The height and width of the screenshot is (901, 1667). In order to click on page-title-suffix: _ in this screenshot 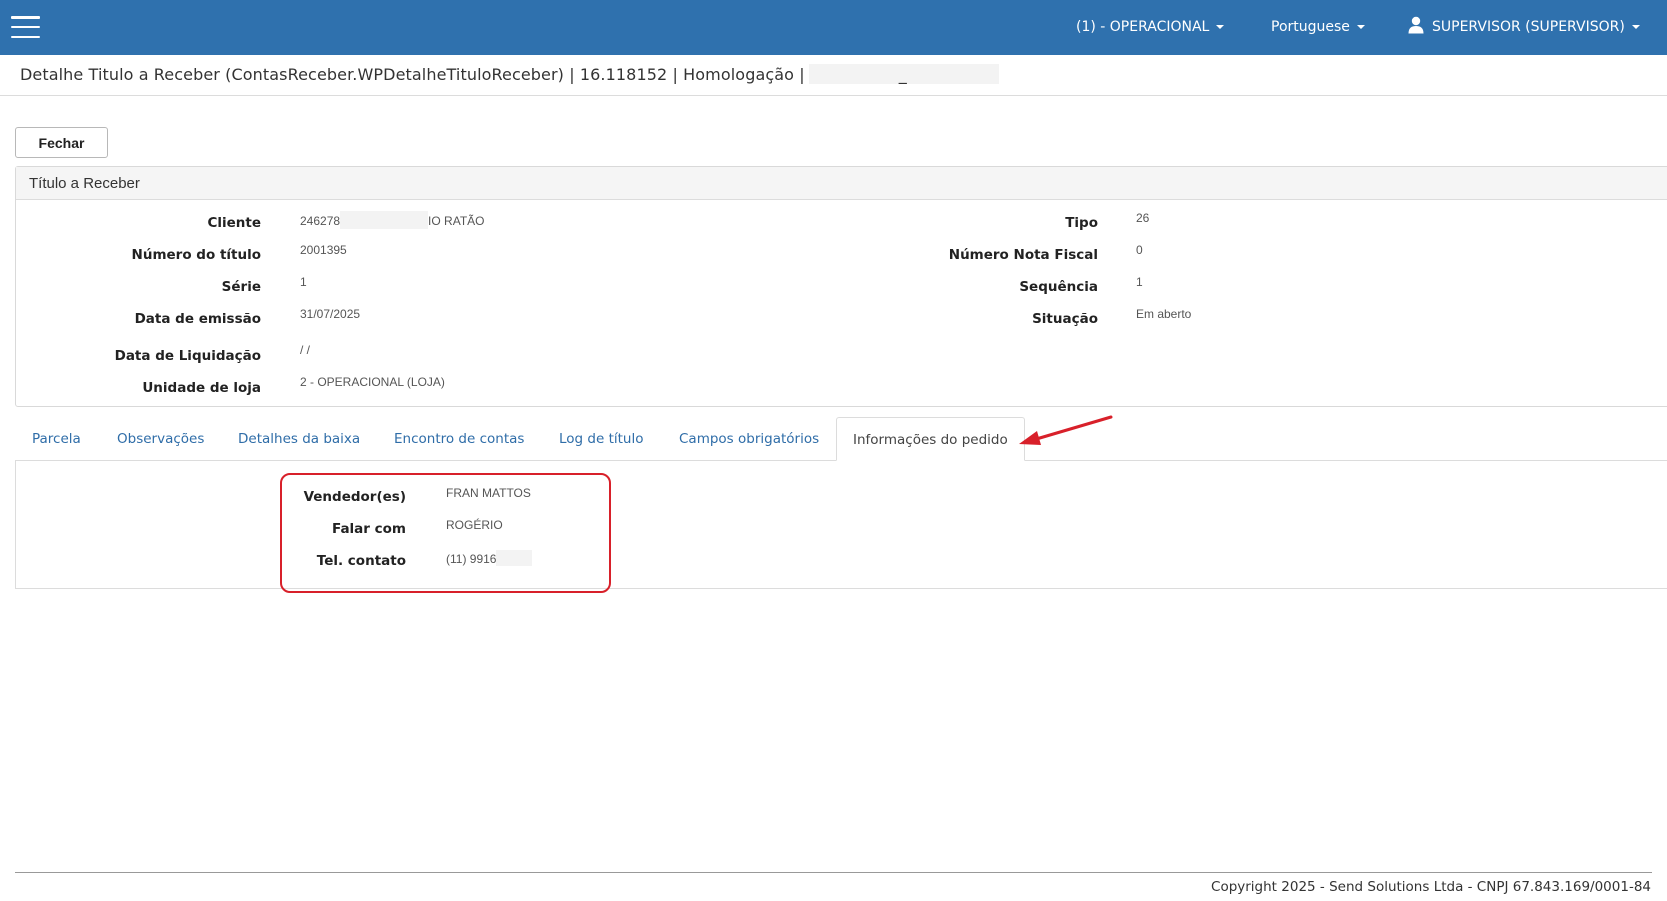, I will do `click(902, 74)`.